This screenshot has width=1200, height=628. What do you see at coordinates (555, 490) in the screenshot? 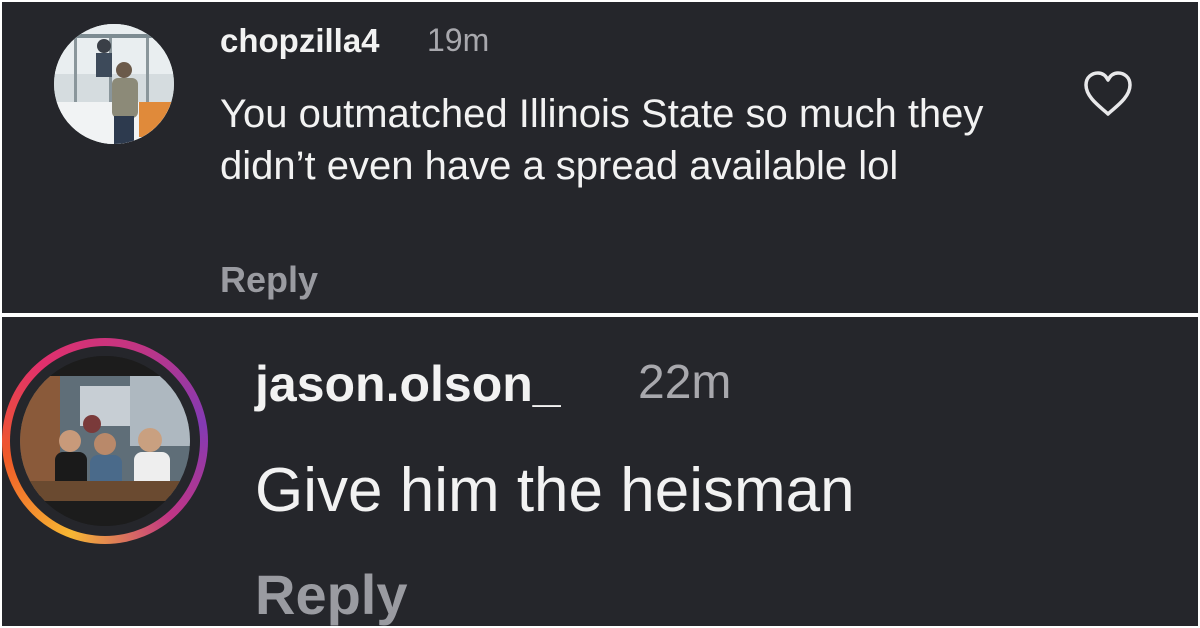
I see `comment-text: Give him the heisman` at bounding box center [555, 490].